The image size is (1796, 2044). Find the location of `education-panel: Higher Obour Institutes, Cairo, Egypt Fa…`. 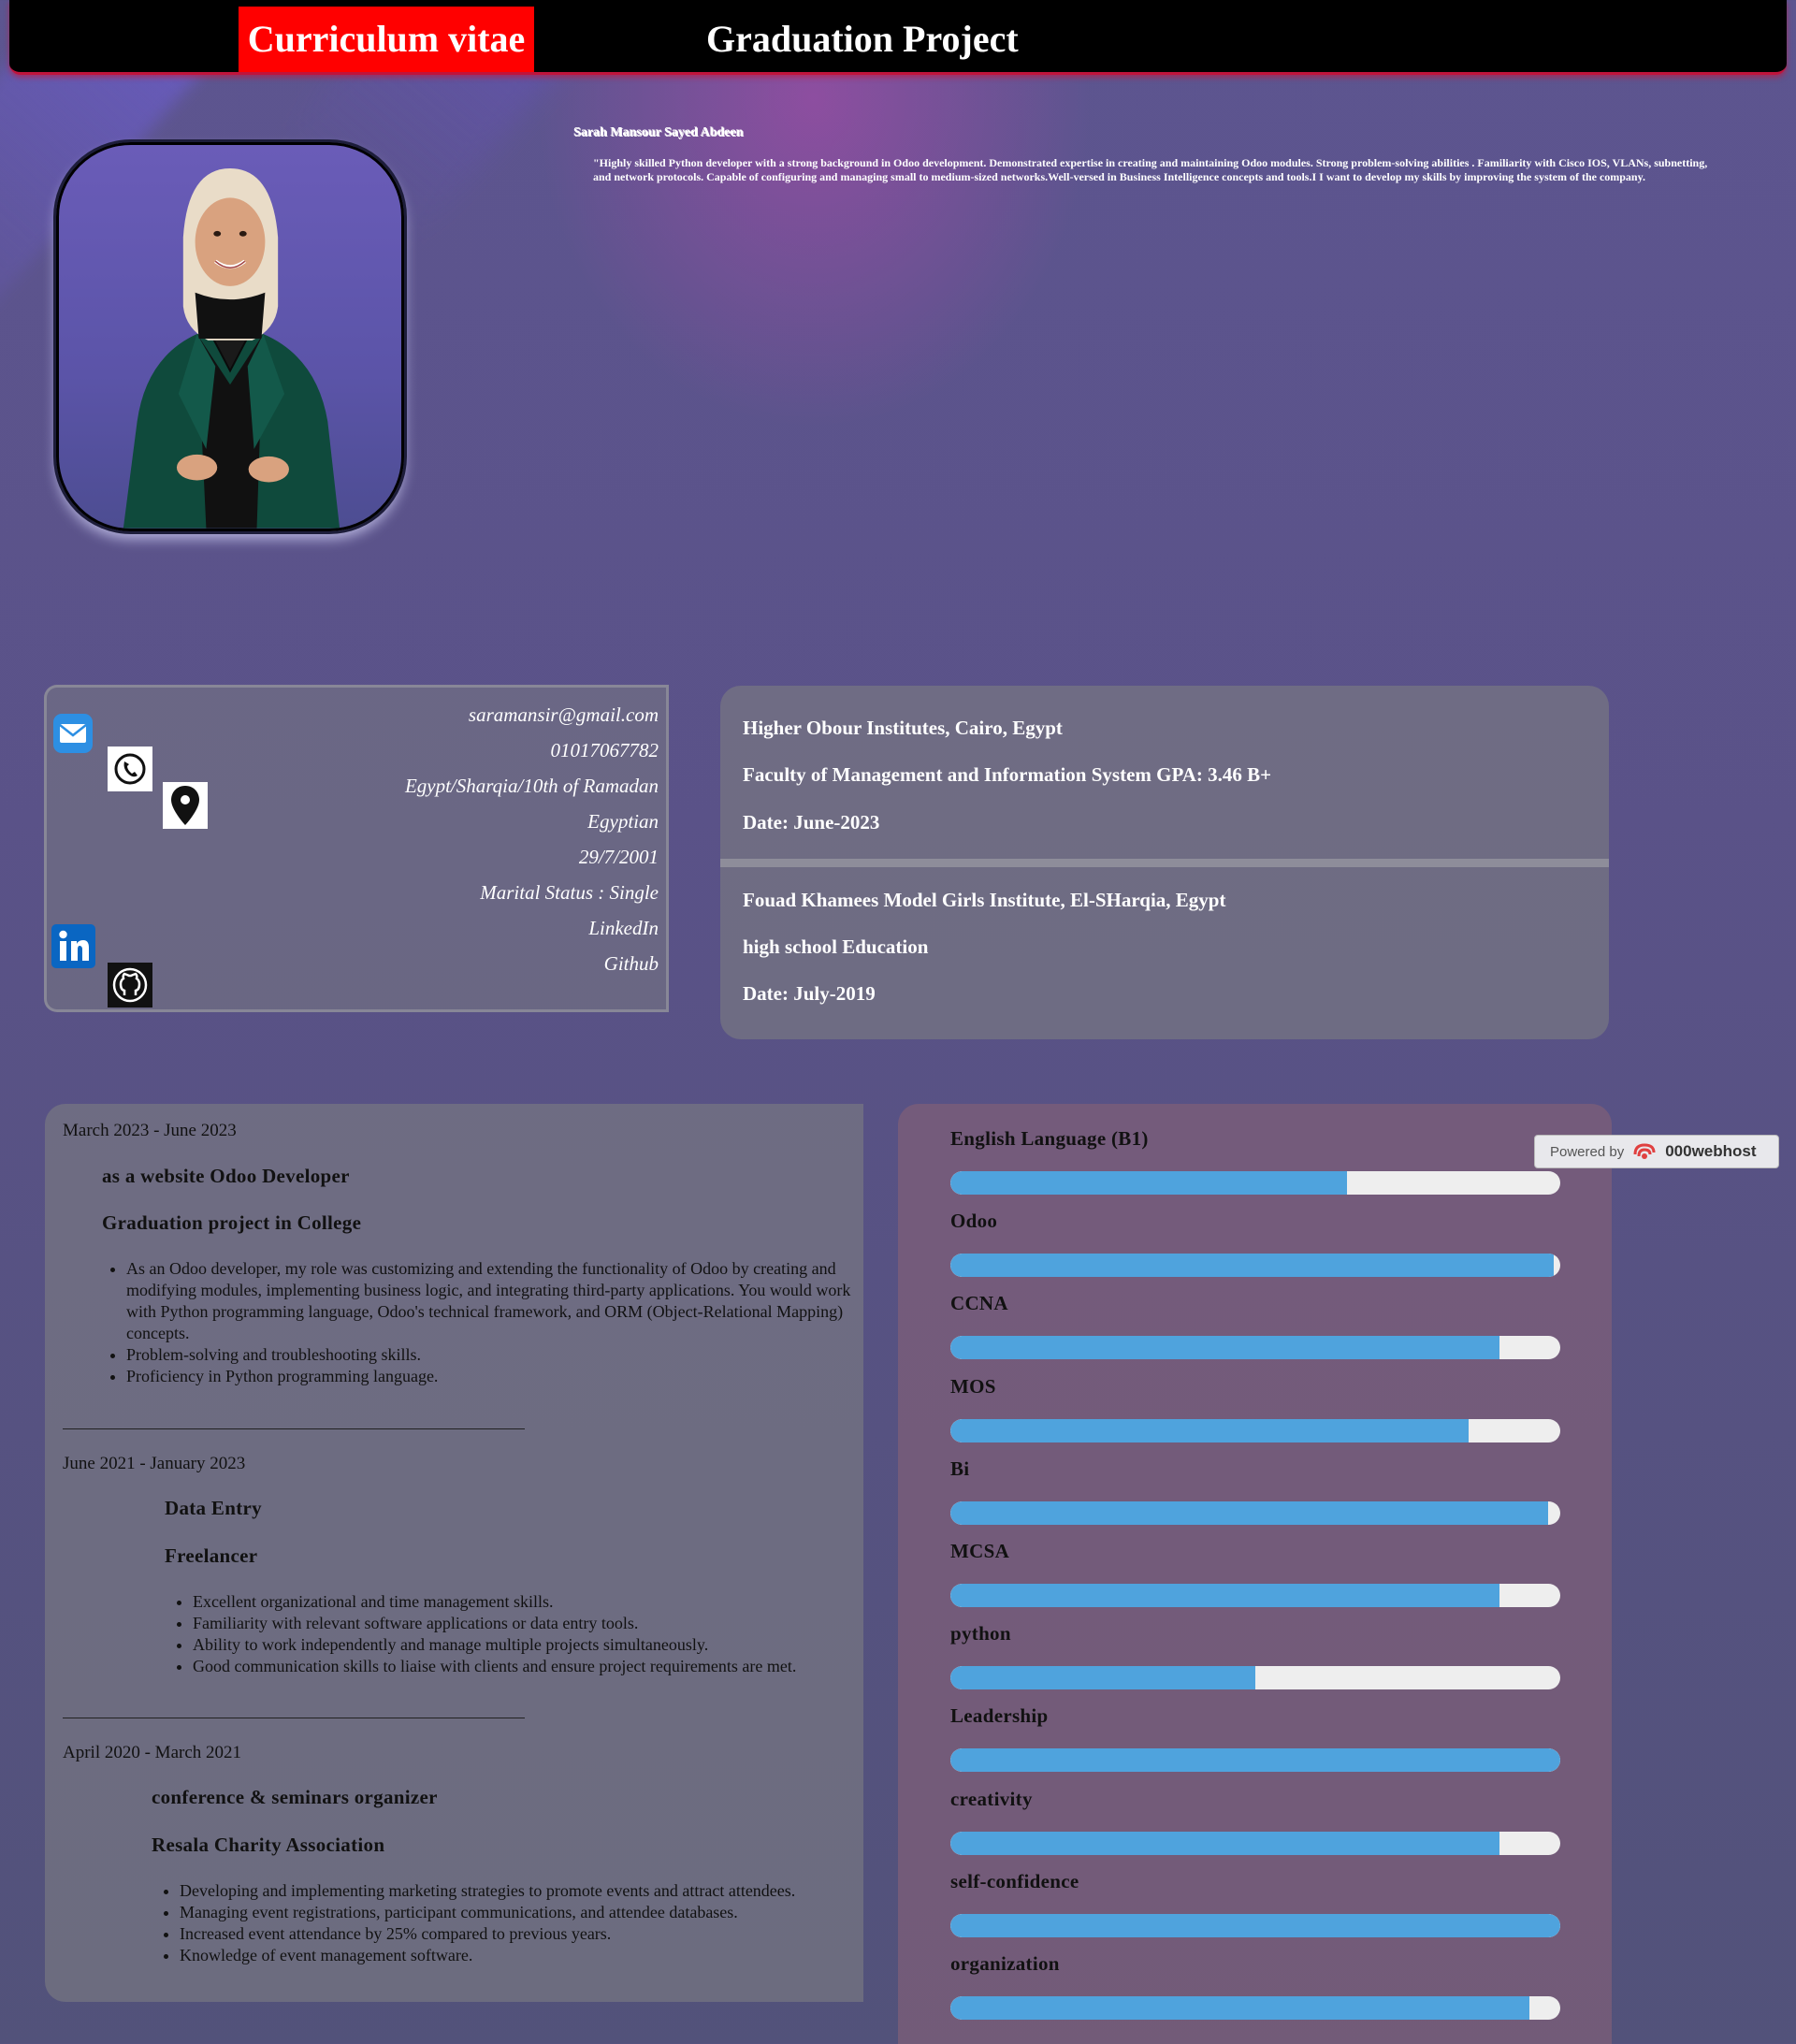

education-panel: Higher Obour Institutes, Cairo, Egypt Fa… is located at coordinates (1165, 862).